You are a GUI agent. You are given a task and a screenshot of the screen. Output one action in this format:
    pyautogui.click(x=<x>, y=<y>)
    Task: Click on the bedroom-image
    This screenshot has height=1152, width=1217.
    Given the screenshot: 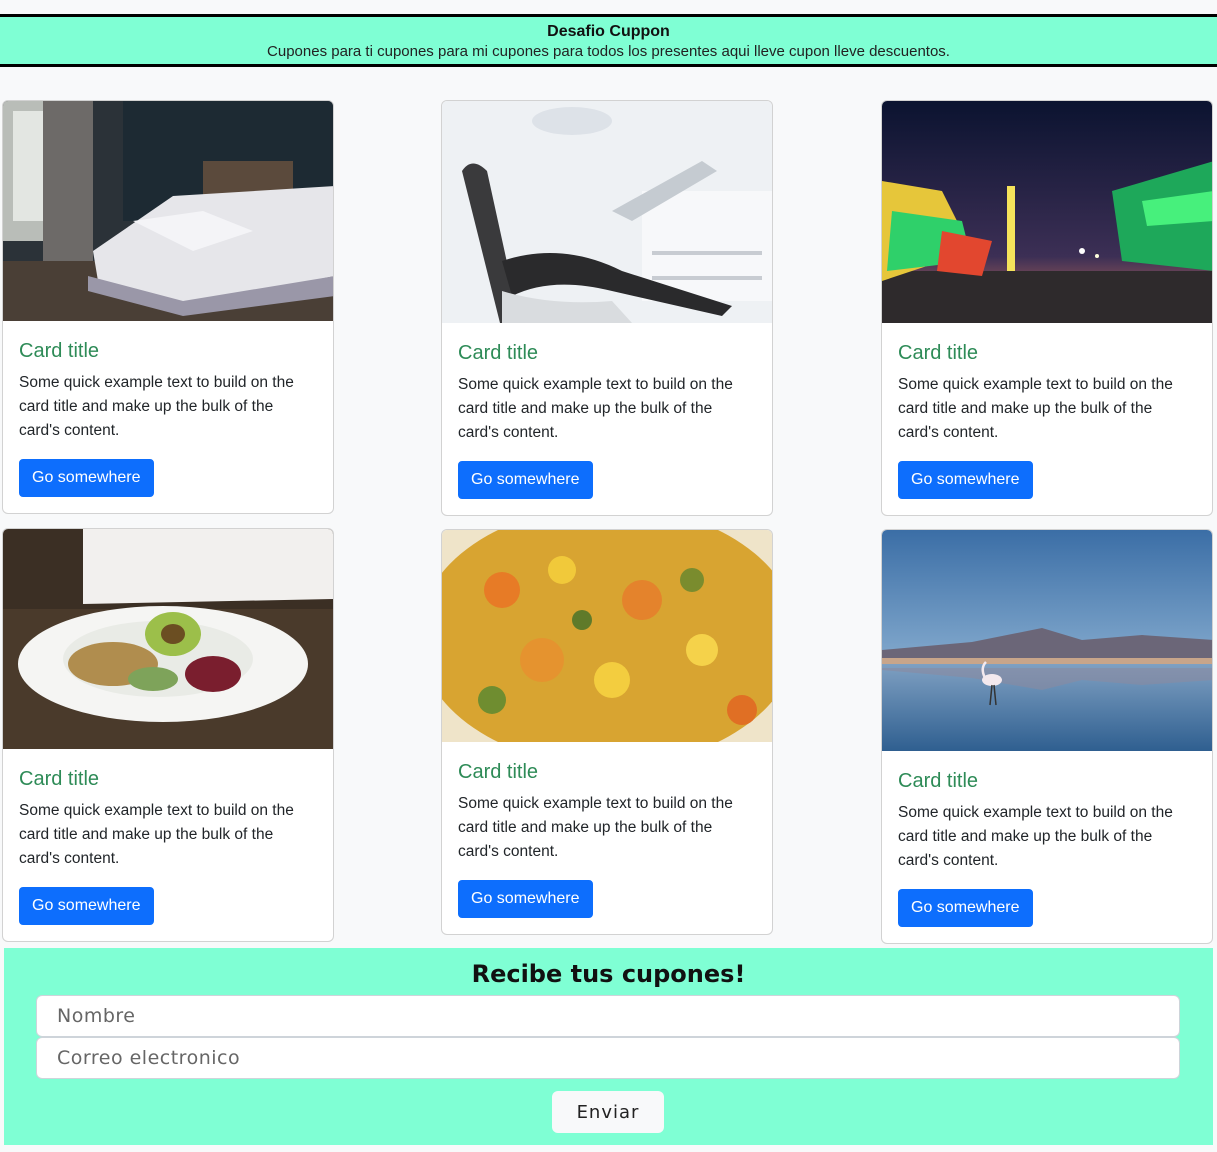 What is the action you would take?
    pyautogui.click(x=168, y=211)
    